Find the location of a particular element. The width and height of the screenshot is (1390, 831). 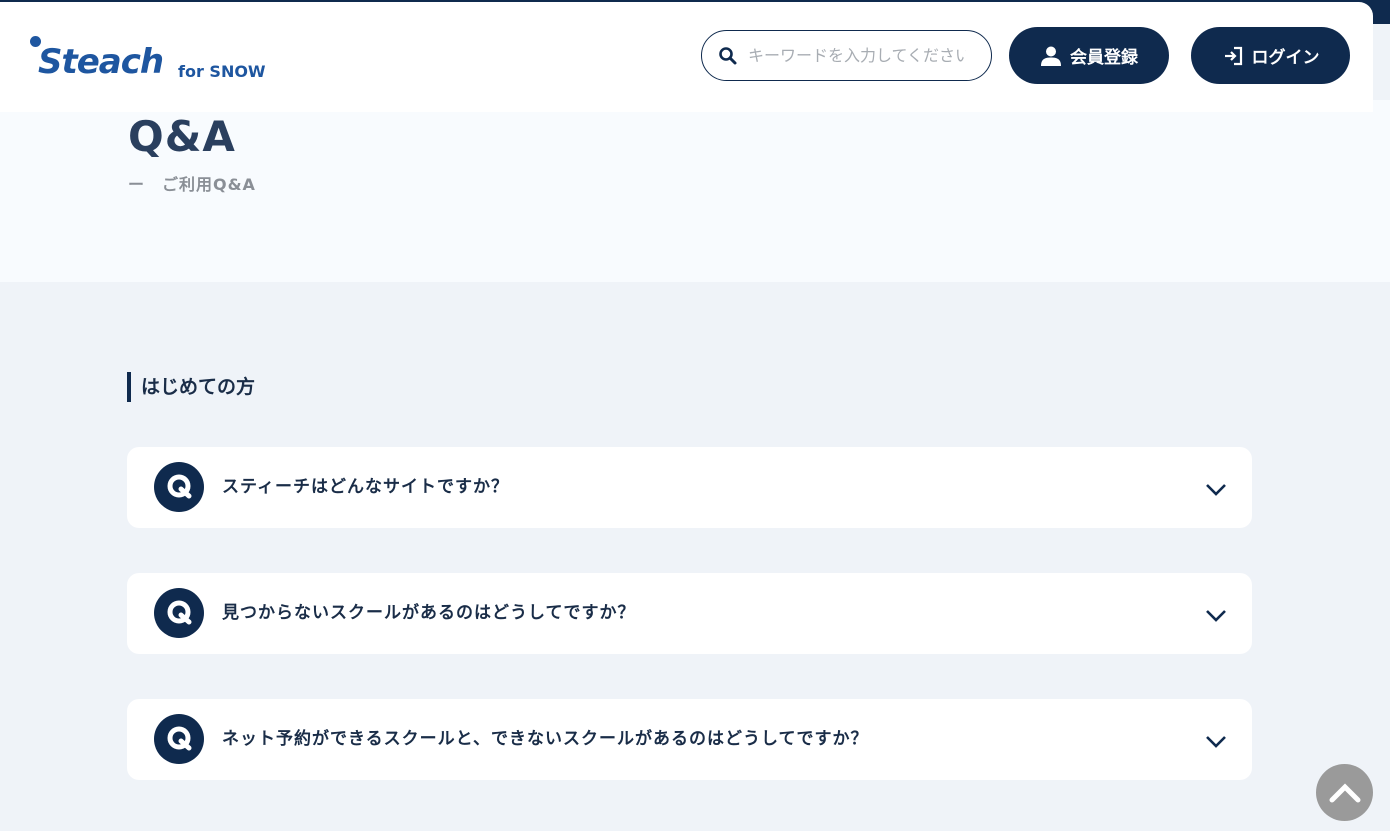

logo-text: Steach is located at coordinates (101, 62).